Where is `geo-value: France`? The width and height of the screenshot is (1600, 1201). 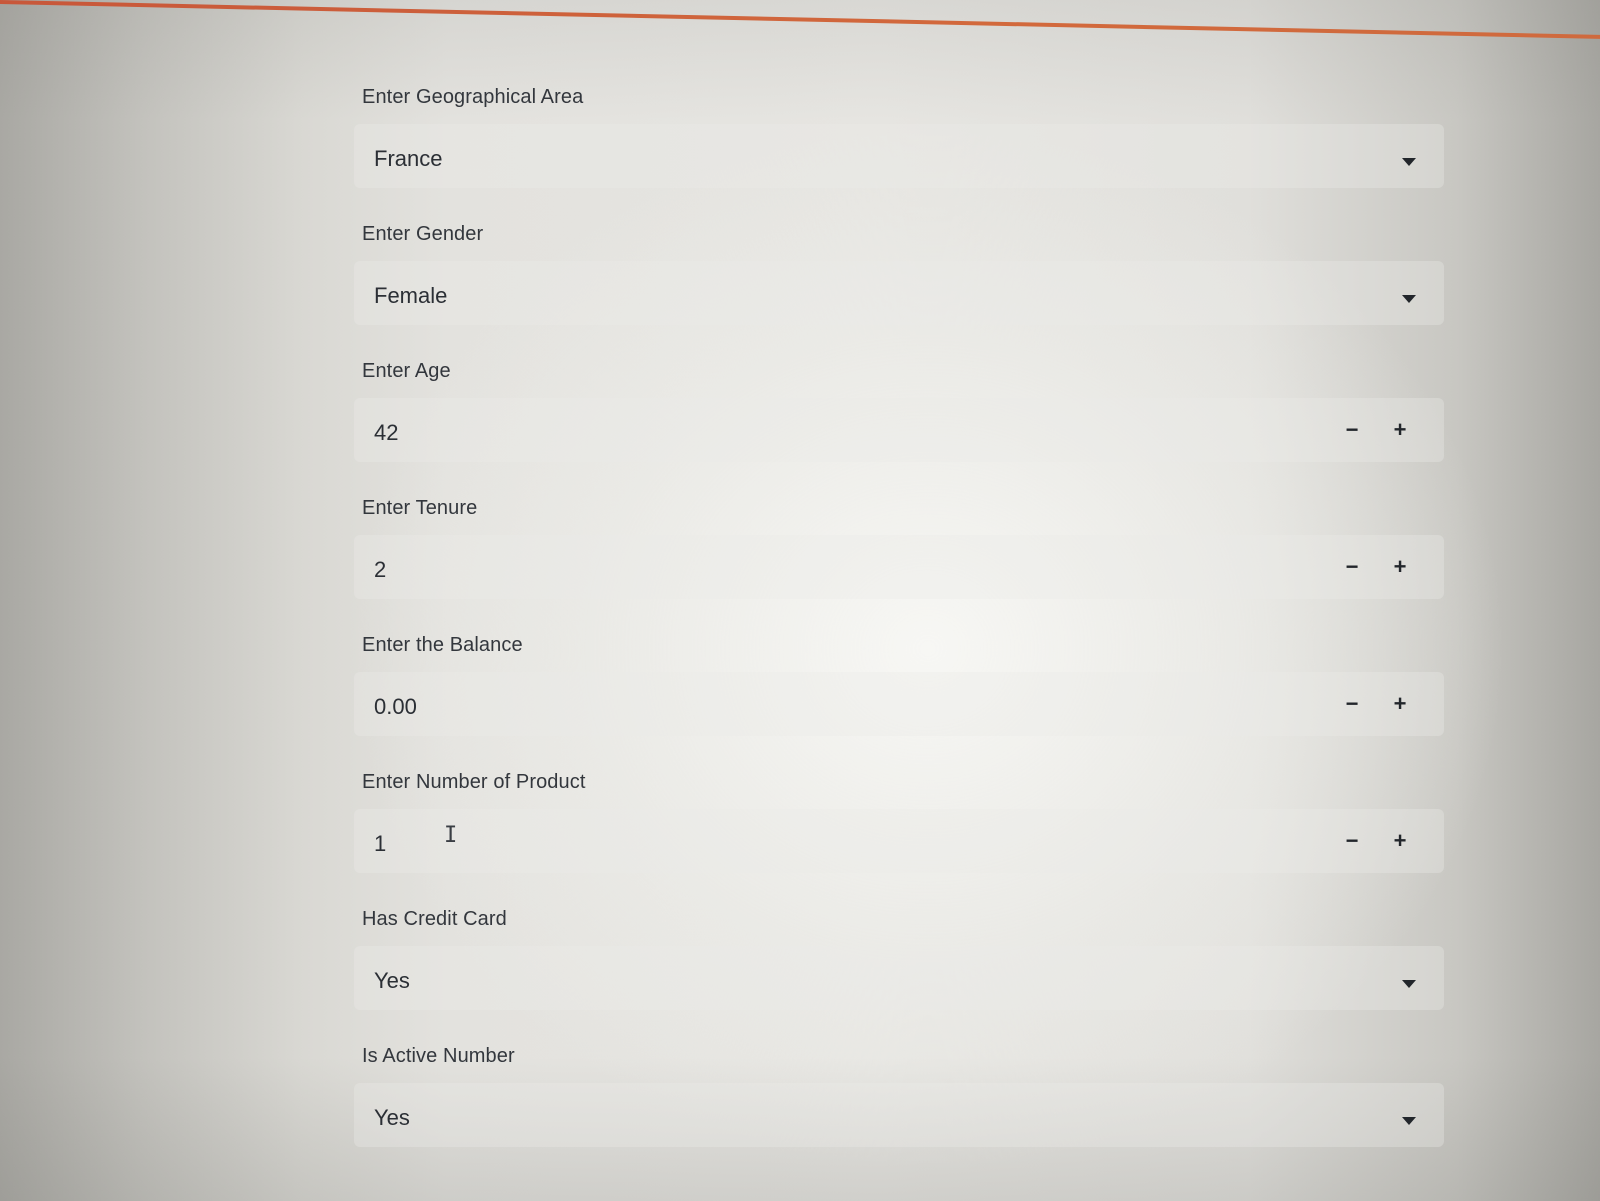 geo-value: France is located at coordinates (408, 158).